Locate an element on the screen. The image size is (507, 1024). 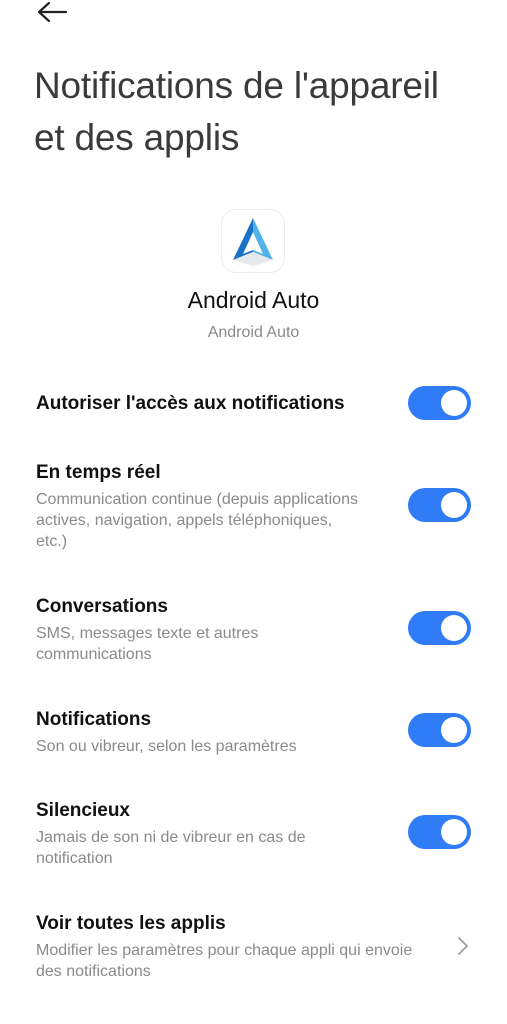
allow-access-toggle is located at coordinates (439, 403).